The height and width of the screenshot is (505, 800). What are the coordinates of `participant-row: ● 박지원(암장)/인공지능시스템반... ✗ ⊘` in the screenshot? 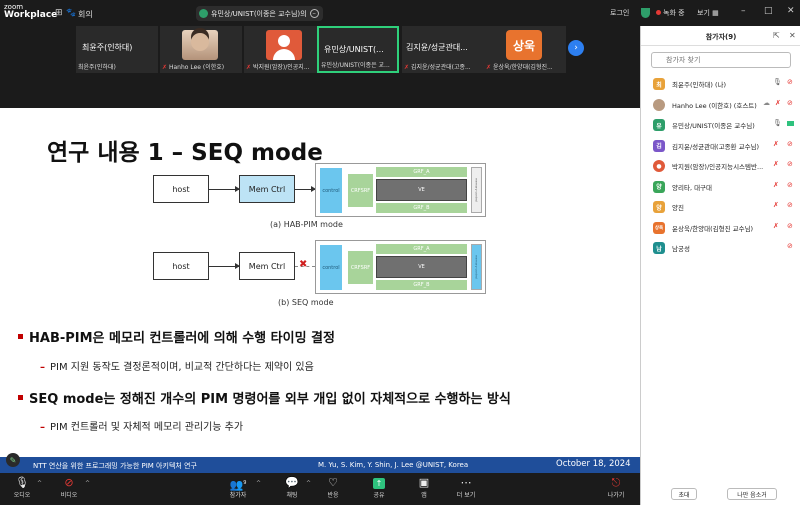 It's located at (720, 166).